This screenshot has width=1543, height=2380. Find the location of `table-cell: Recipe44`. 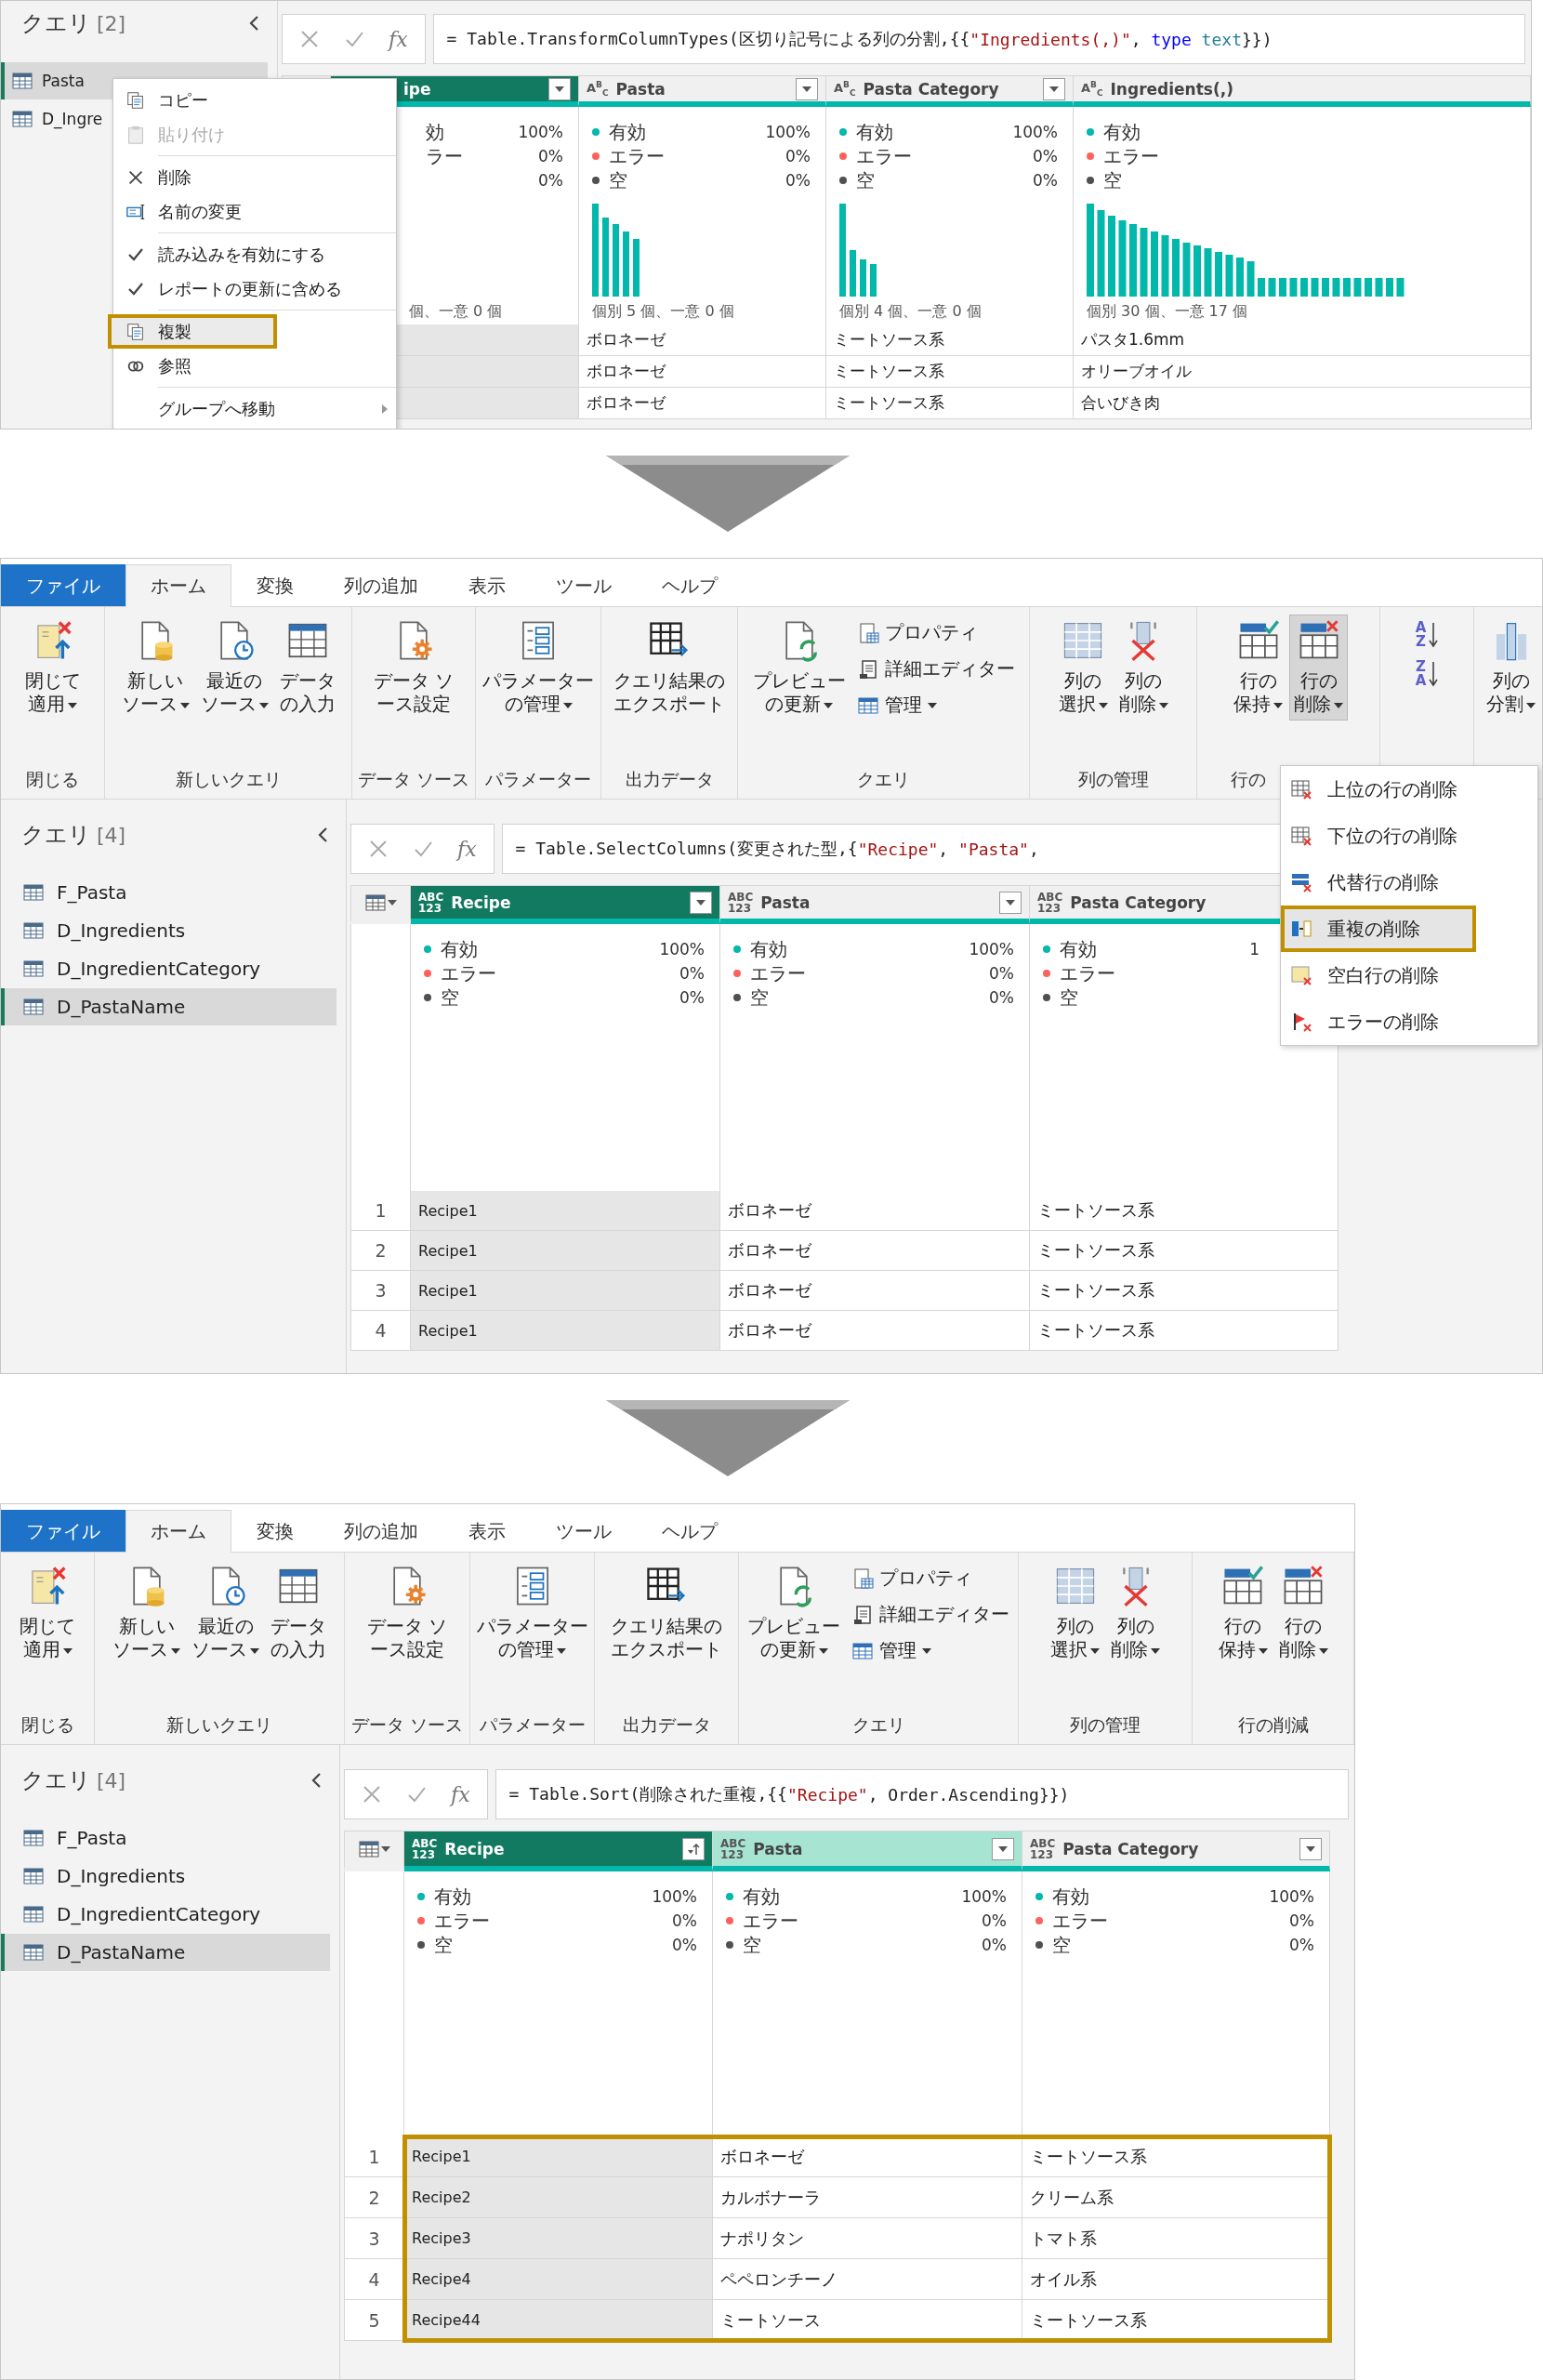

table-cell: Recipe44 is located at coordinates (558, 2320).